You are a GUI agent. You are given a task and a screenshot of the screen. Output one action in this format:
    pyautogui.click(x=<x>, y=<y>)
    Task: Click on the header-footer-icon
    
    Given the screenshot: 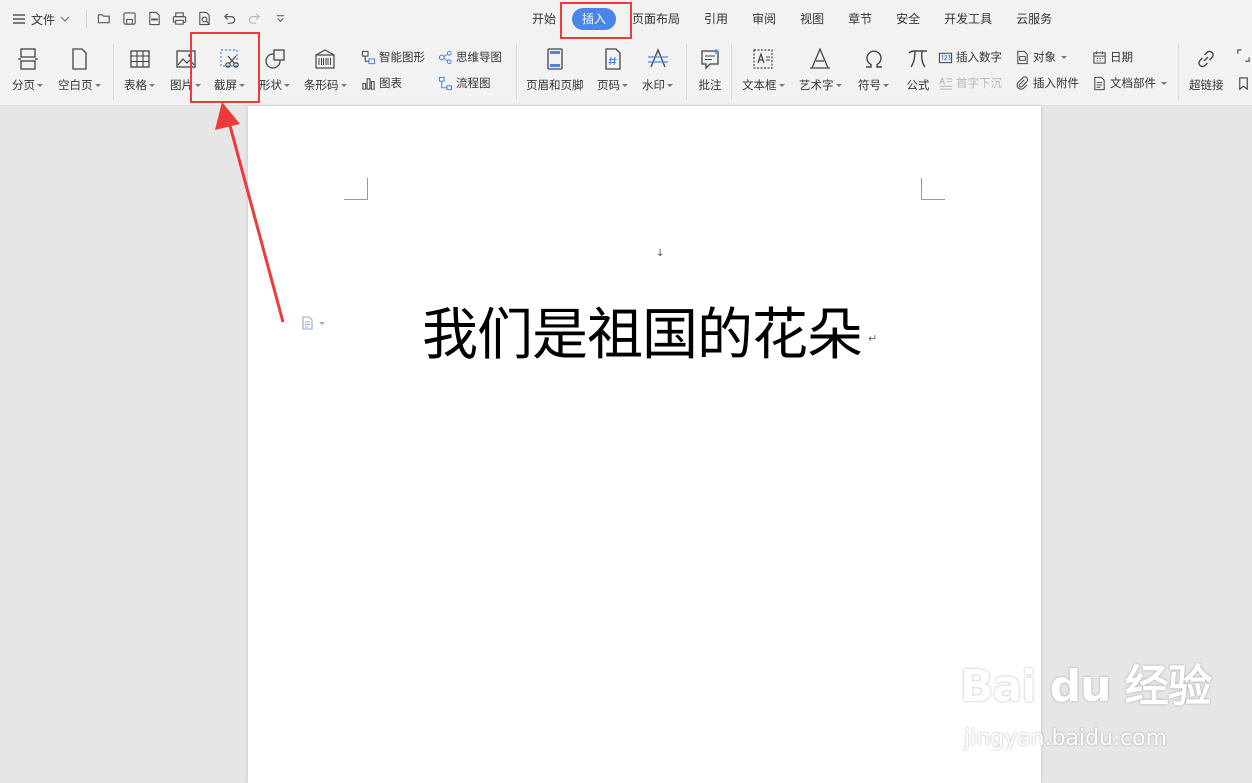 What is the action you would take?
    pyautogui.click(x=555, y=59)
    